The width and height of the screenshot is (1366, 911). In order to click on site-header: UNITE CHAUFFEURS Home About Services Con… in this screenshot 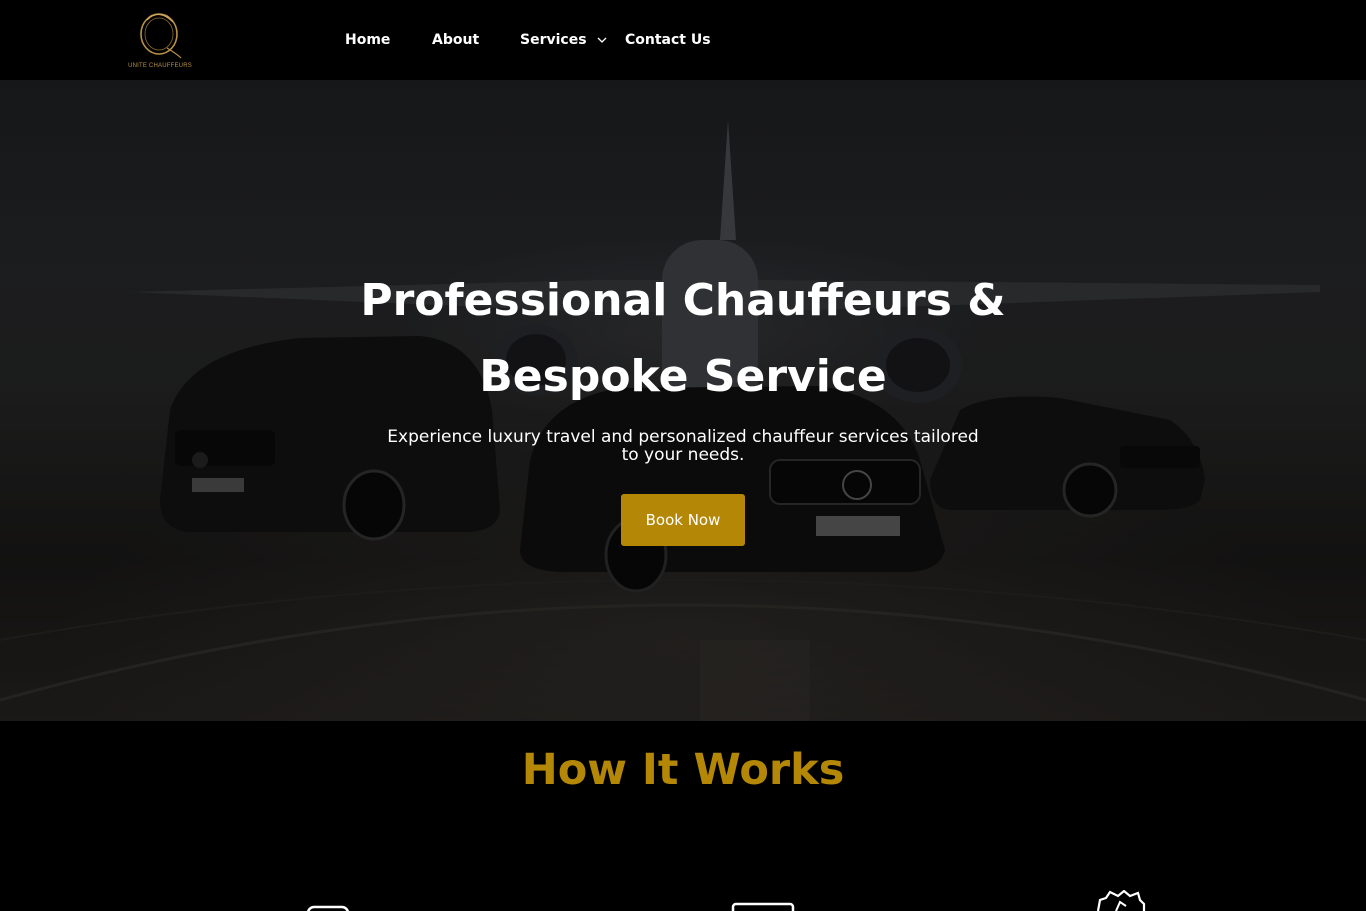, I will do `click(683, 40)`.